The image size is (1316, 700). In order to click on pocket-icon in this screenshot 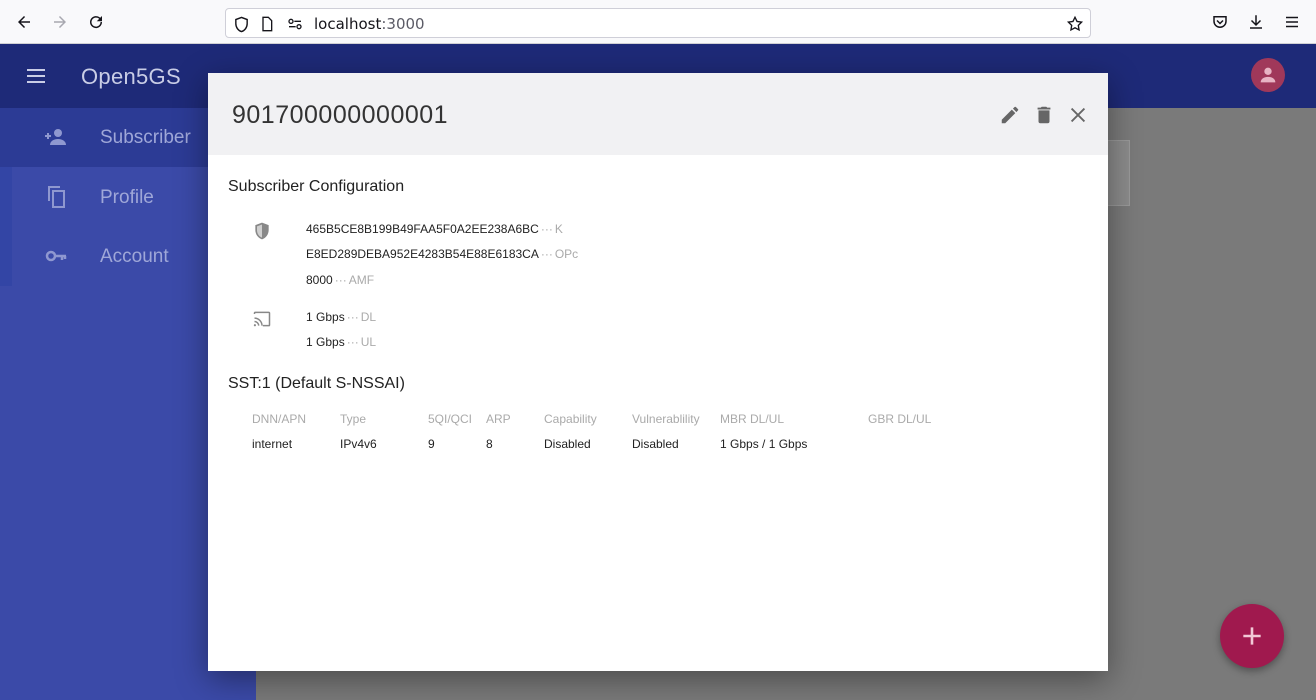, I will do `click(1220, 22)`.